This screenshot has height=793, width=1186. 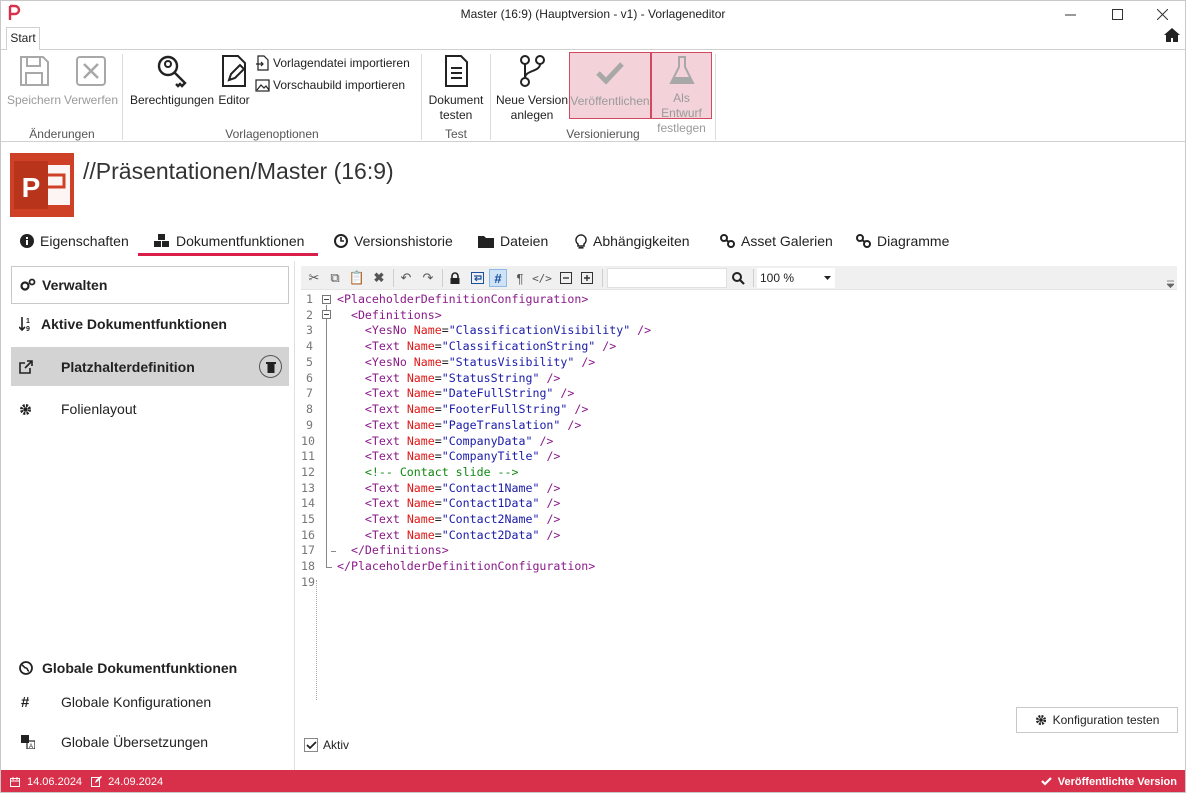 I want to click on save-label: Speichern, so click(x=34, y=100).